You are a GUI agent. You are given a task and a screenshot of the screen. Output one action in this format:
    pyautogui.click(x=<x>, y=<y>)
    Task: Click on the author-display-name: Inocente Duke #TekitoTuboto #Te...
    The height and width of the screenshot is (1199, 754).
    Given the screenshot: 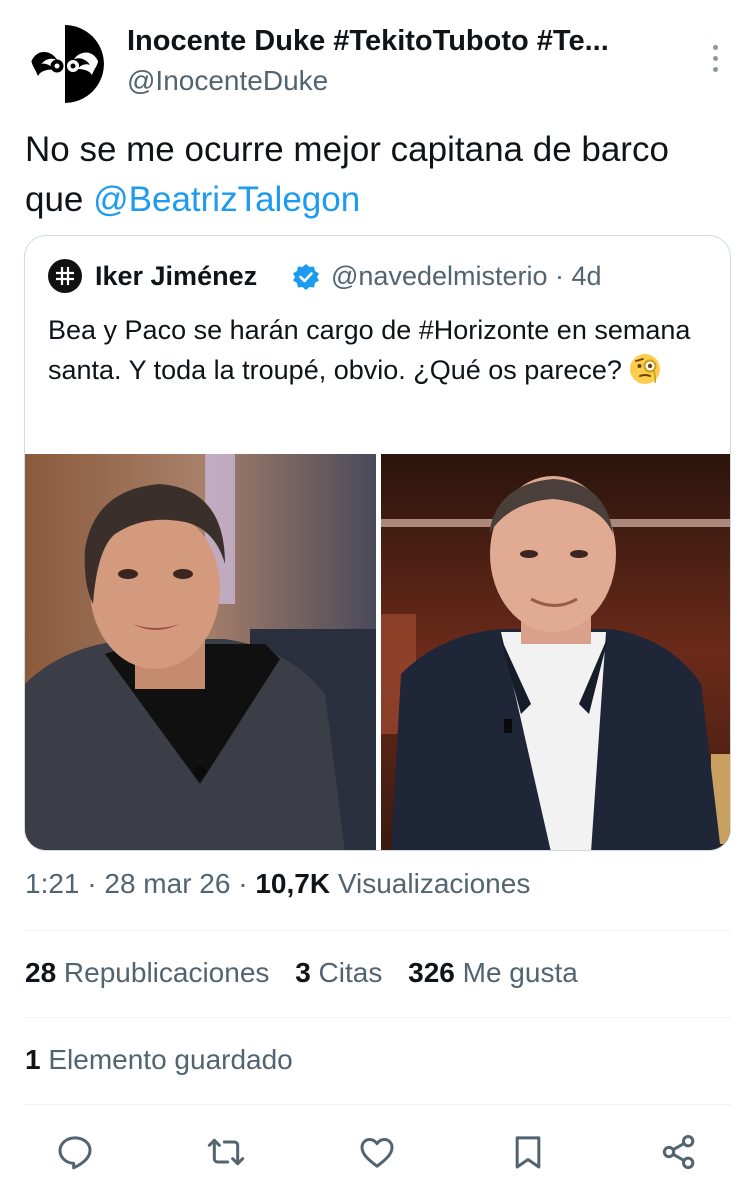 What is the action you would take?
    pyautogui.click(x=368, y=41)
    